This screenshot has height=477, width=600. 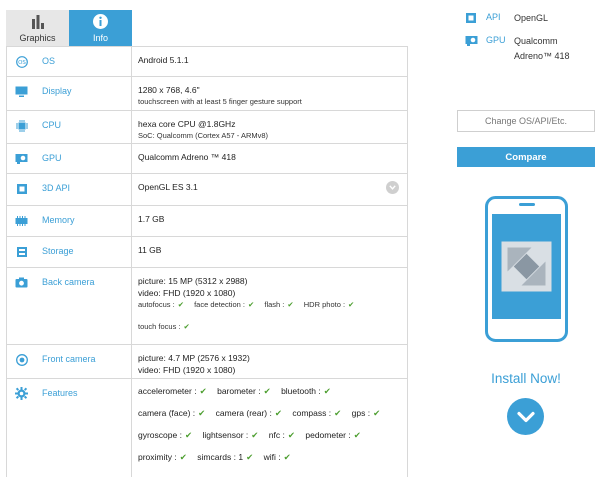 I want to click on api-summary: API OpenGL GPU Qualcomm Adreno™ 418, so click(x=517, y=42).